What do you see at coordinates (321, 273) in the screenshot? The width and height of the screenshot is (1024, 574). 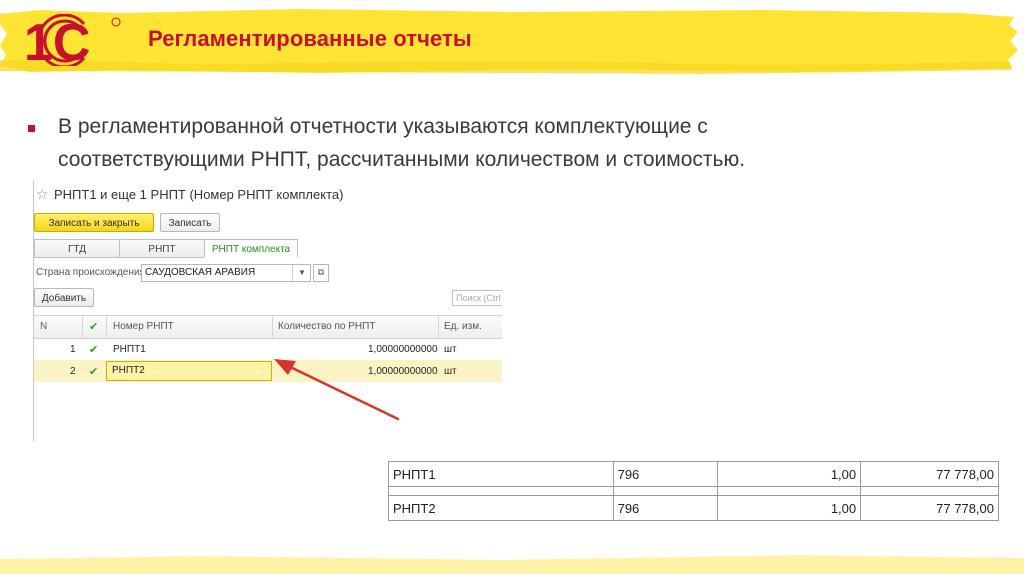 I see `open-icon: ⧉` at bounding box center [321, 273].